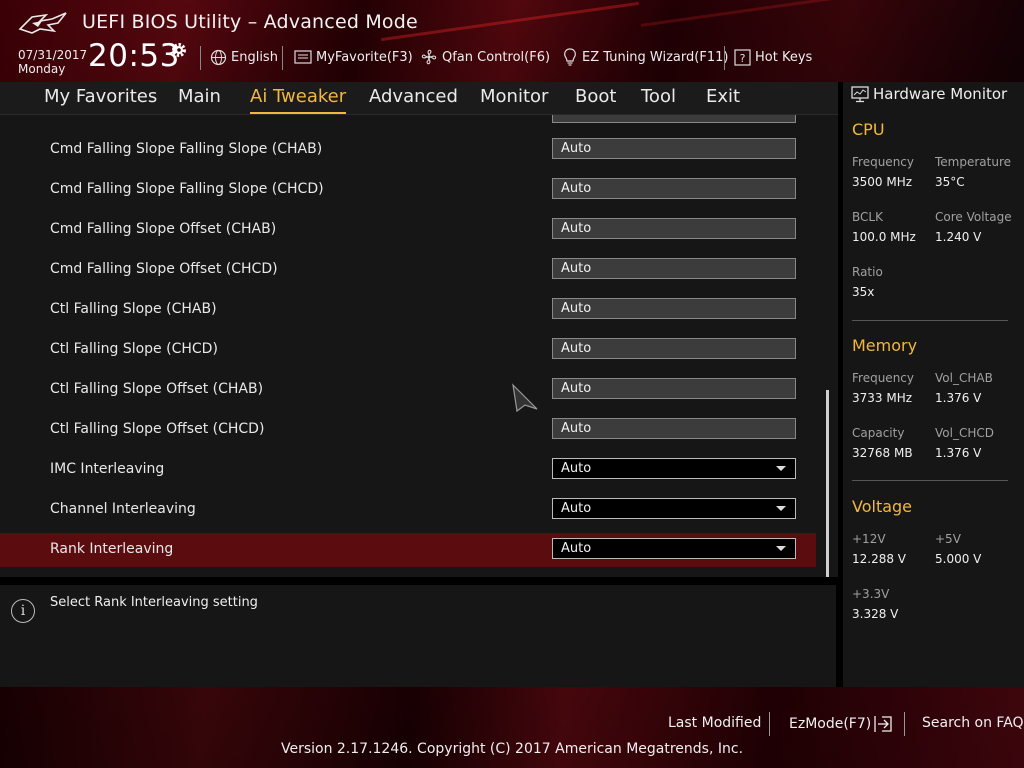 The width and height of the screenshot is (1024, 768). What do you see at coordinates (164, 269) in the screenshot?
I see `setting-label: Cmd Falling Slope Offset (CHCD)` at bounding box center [164, 269].